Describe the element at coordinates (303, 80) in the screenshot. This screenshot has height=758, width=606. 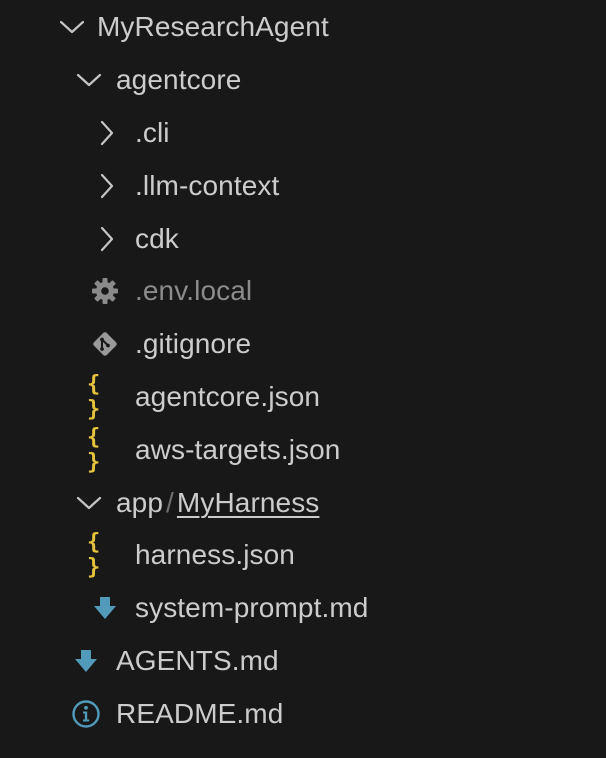
I see `tree-folder-agentcore: agentcore` at that location.